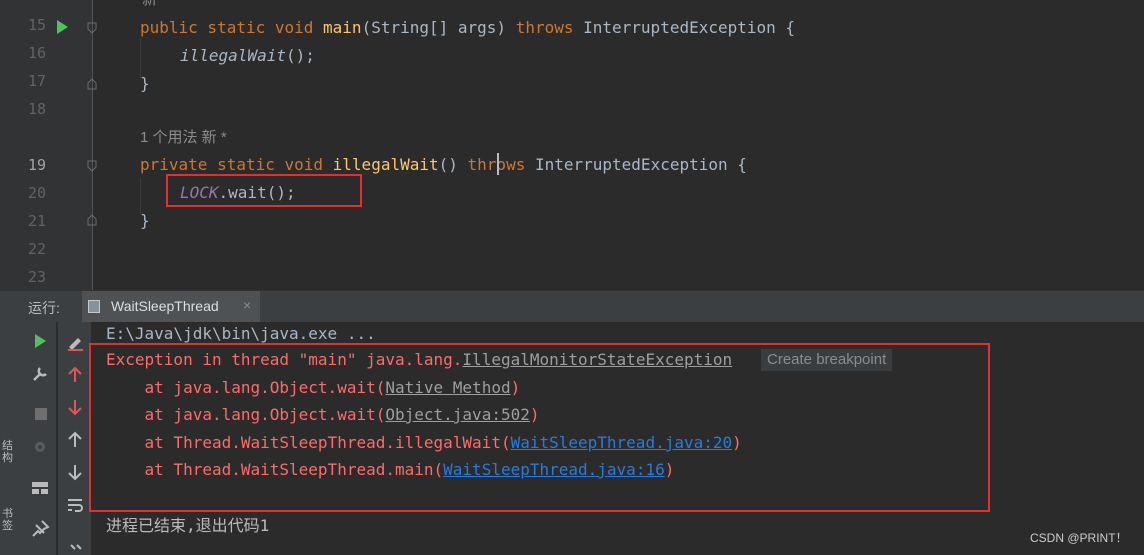 Image resolution: width=1144 pixels, height=555 pixels. I want to click on clear-console-icon, so click(75, 343).